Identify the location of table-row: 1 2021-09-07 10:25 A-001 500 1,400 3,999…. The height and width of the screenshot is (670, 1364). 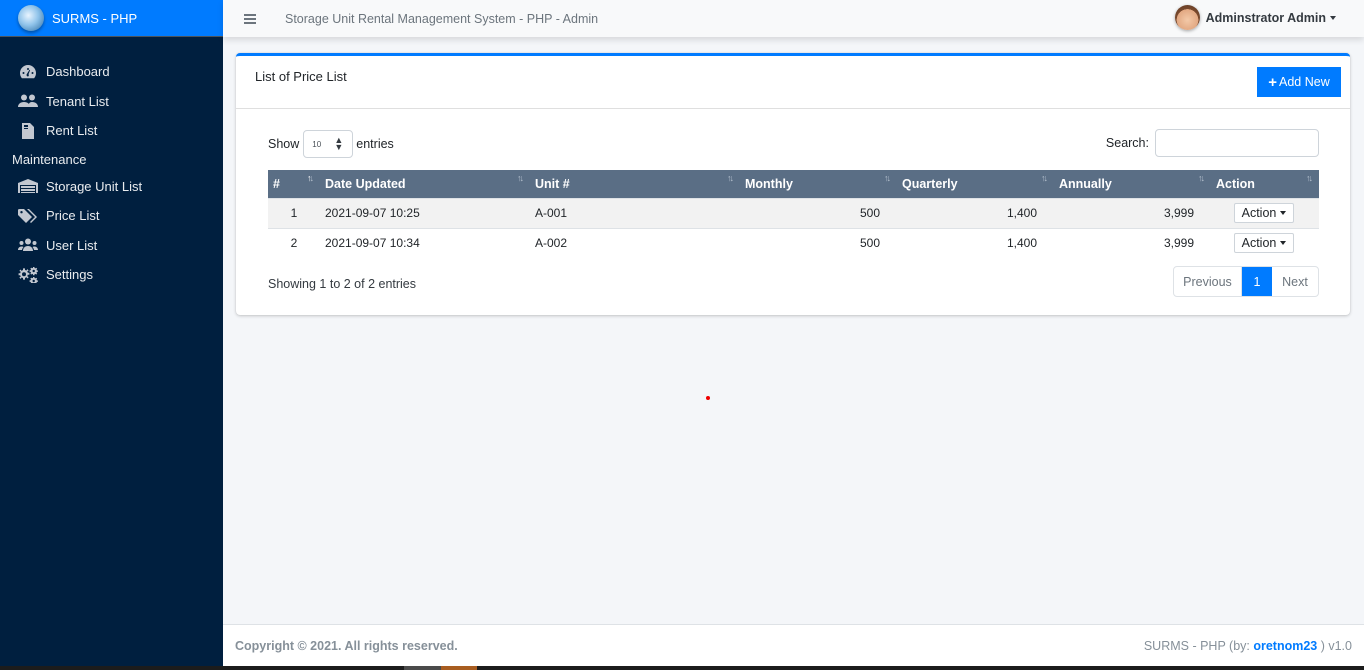
(793, 212).